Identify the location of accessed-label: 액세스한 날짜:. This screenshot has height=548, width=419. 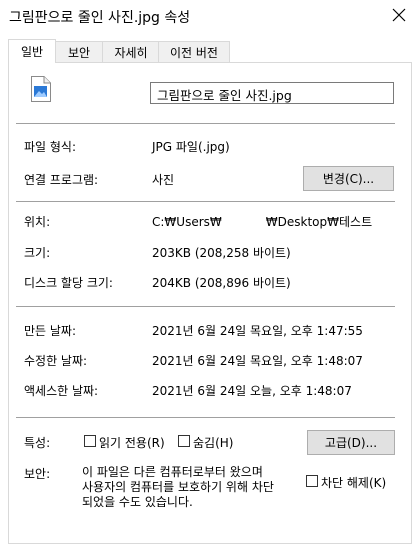
(61, 391).